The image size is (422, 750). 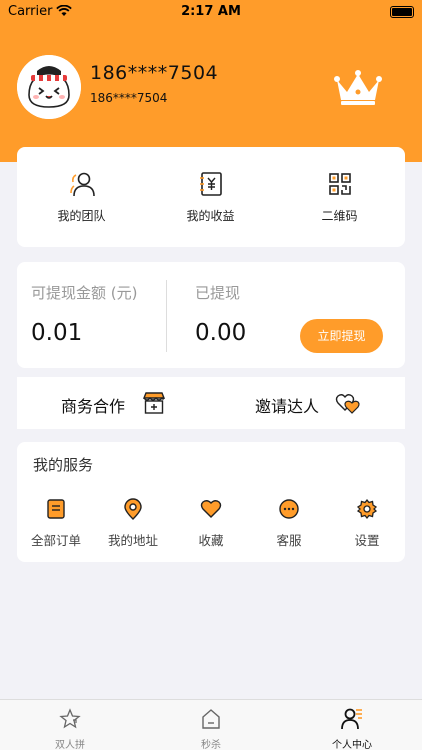 I want to click on phone-number: 186****7504, so click(x=129, y=98).